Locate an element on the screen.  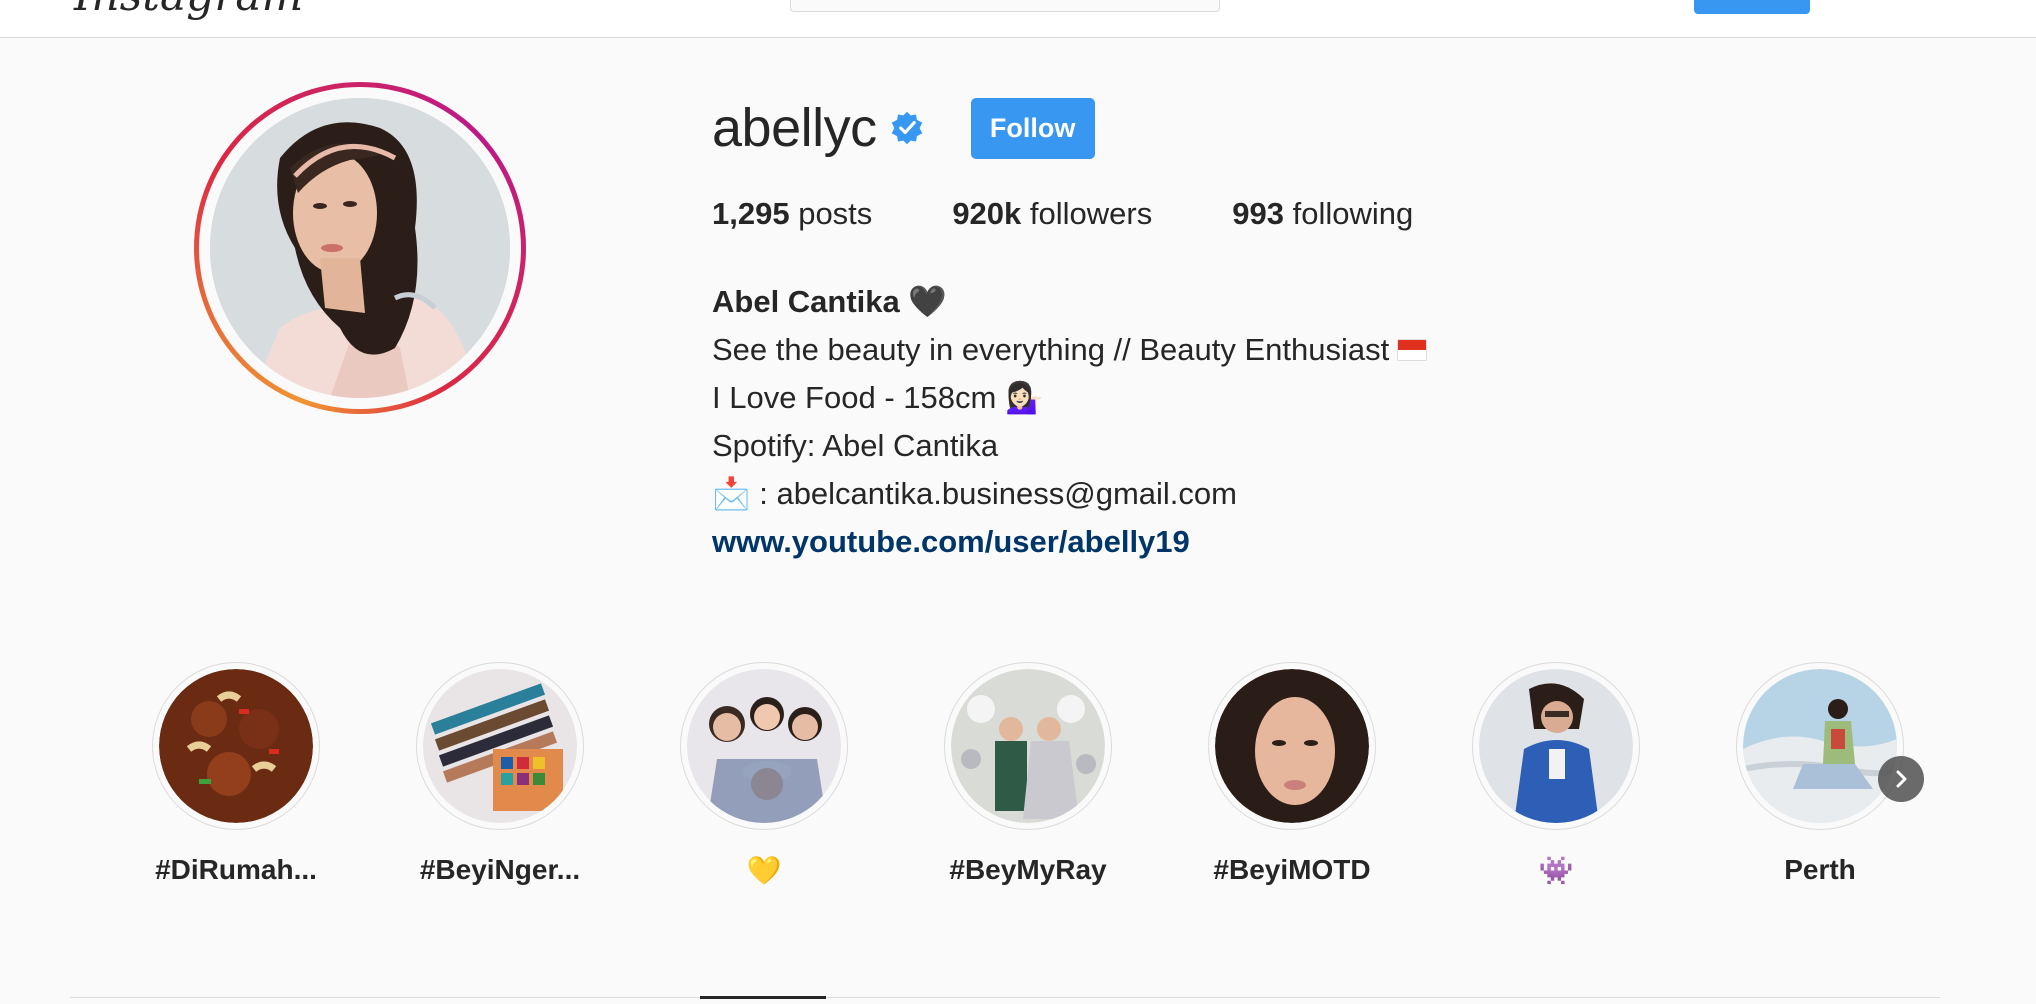
posts-label: posts is located at coordinates (835, 213).